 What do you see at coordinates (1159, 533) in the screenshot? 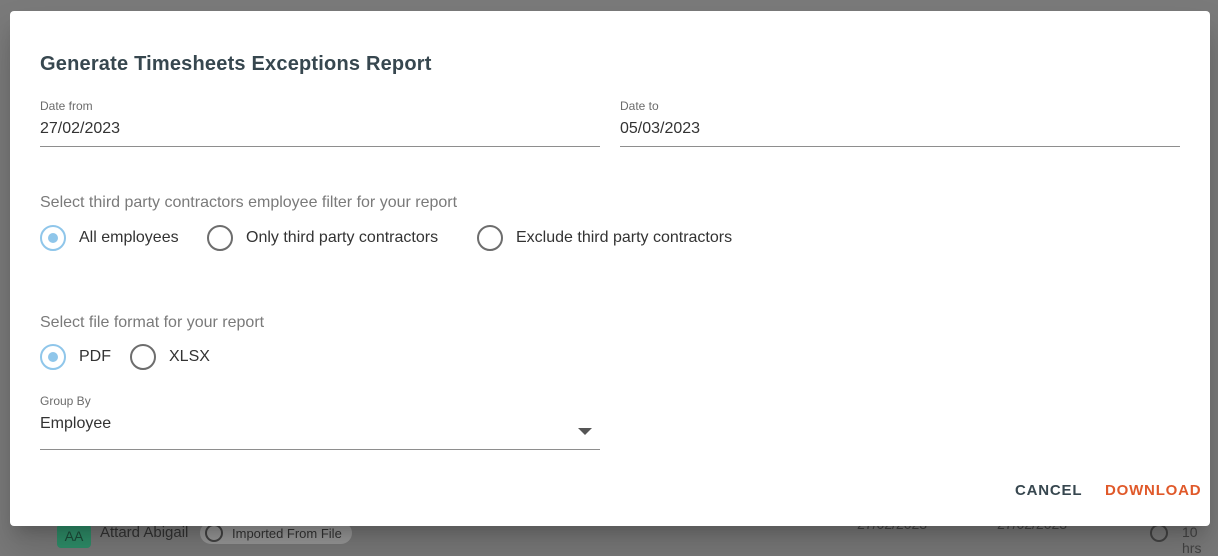
I see `clock-icon` at bounding box center [1159, 533].